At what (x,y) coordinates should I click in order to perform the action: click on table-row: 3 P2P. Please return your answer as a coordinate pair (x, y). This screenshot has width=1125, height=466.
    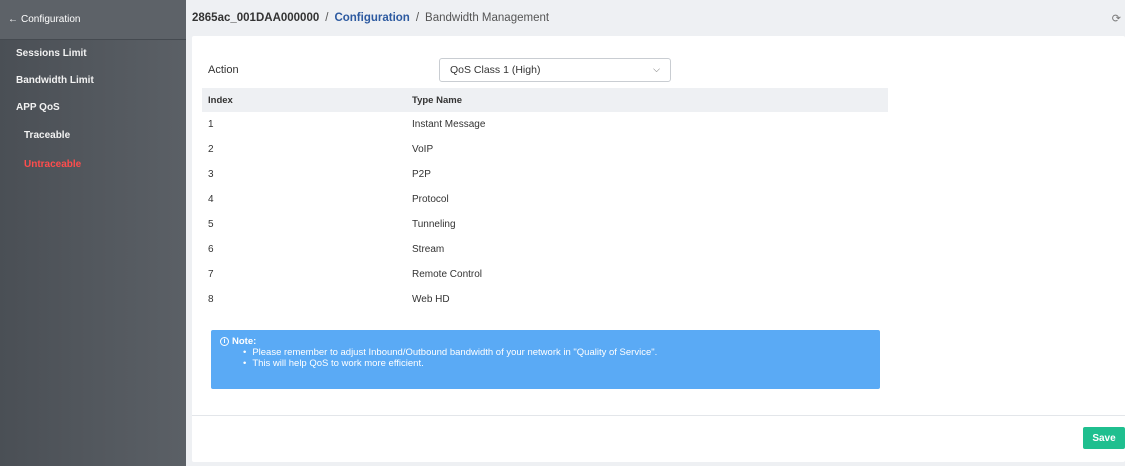
    Looking at the image, I should click on (545, 174).